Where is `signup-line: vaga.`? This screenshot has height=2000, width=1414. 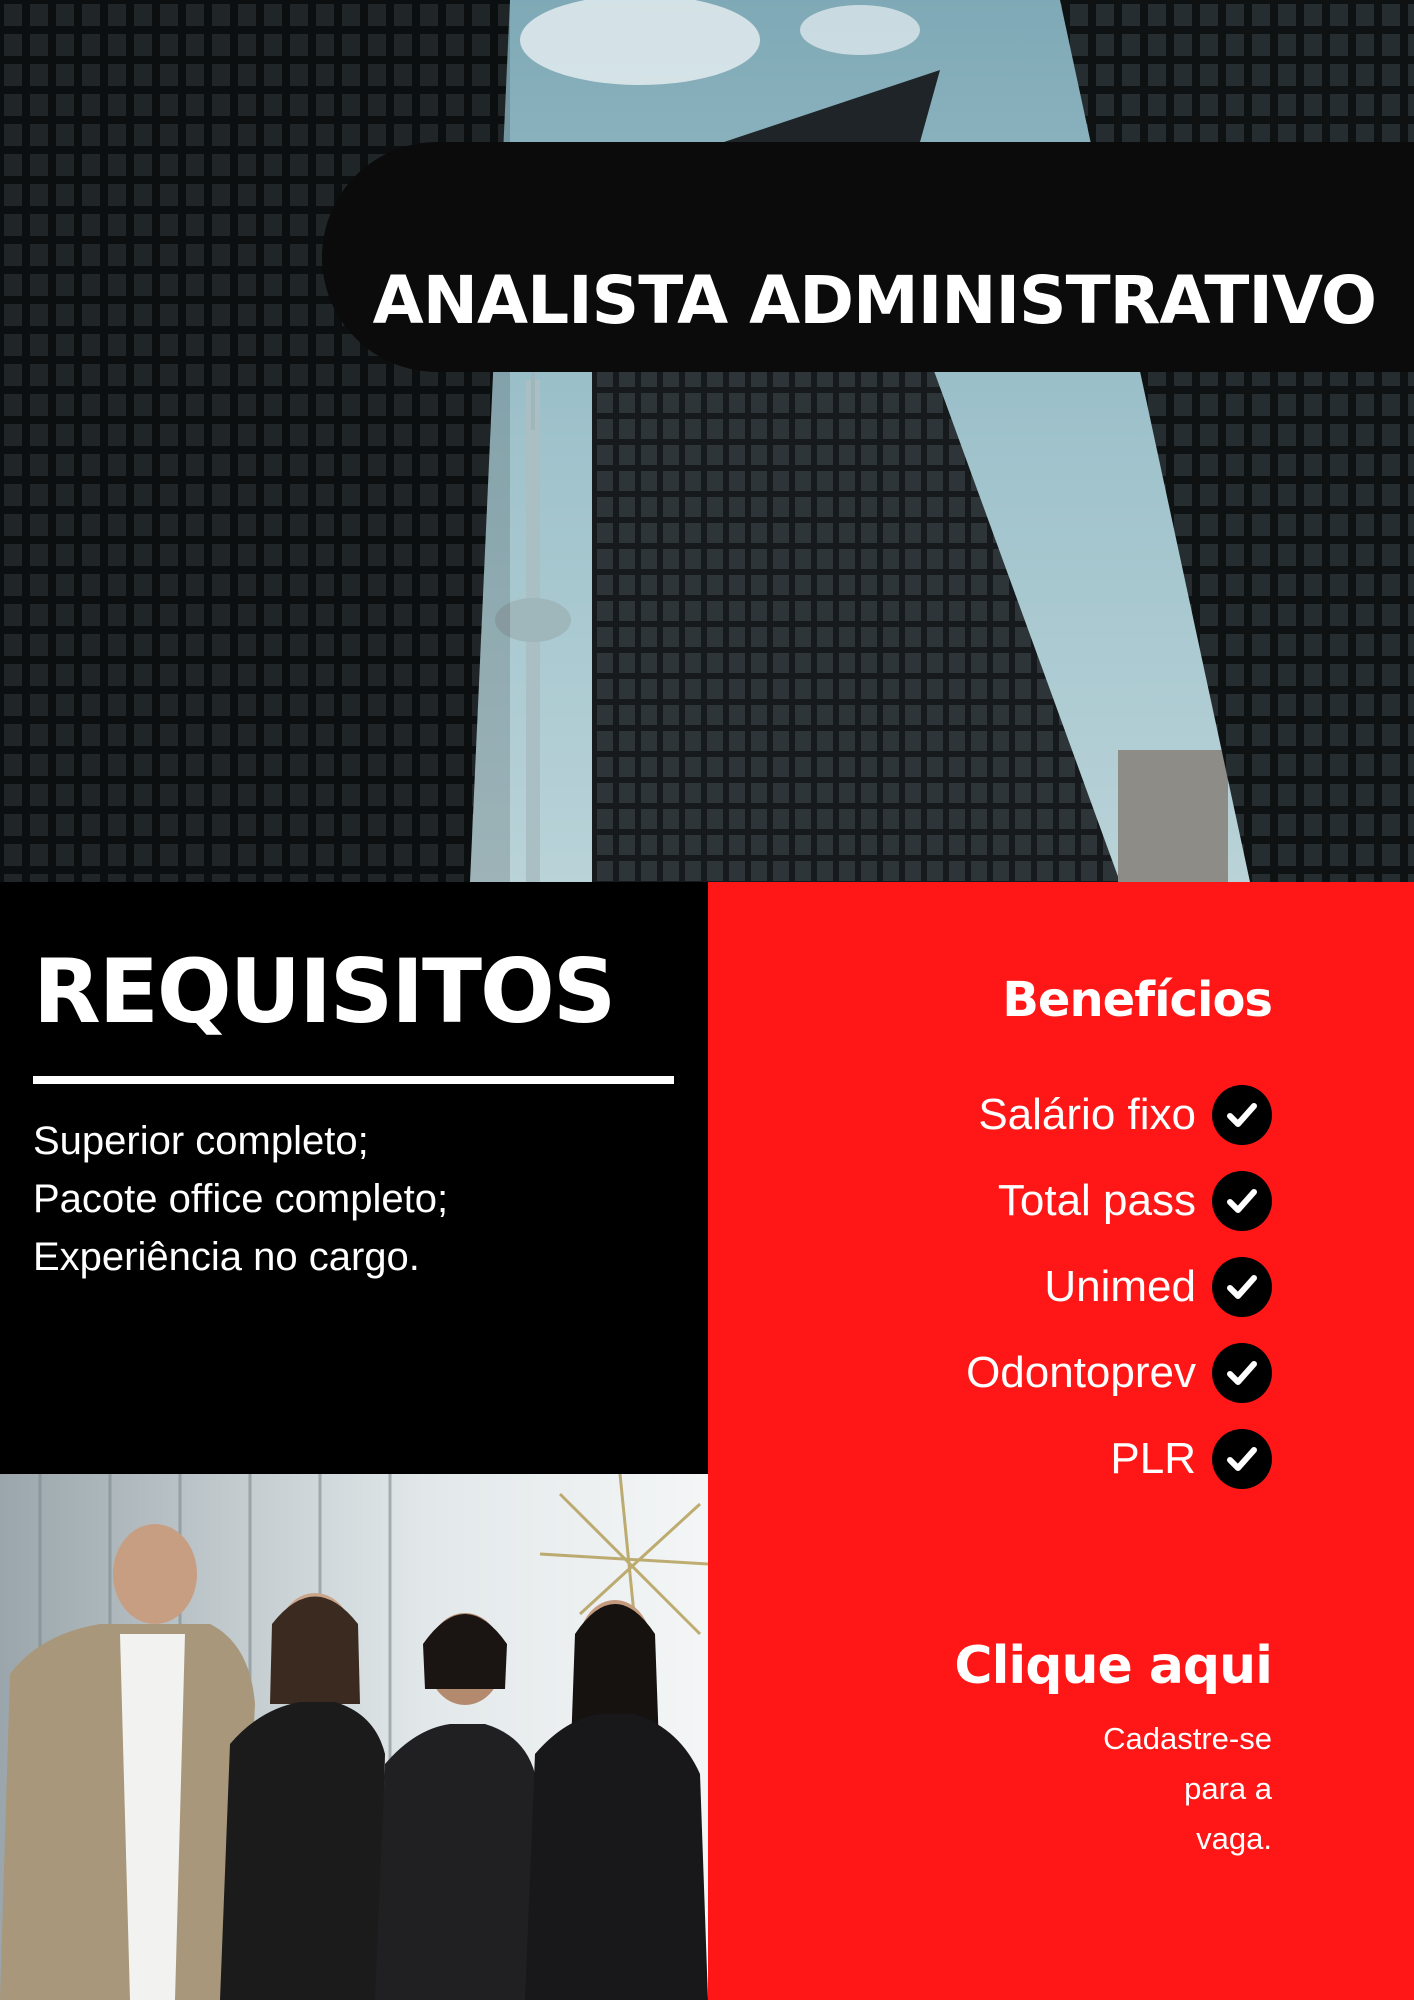
signup-line: vaga. is located at coordinates (1234, 1838).